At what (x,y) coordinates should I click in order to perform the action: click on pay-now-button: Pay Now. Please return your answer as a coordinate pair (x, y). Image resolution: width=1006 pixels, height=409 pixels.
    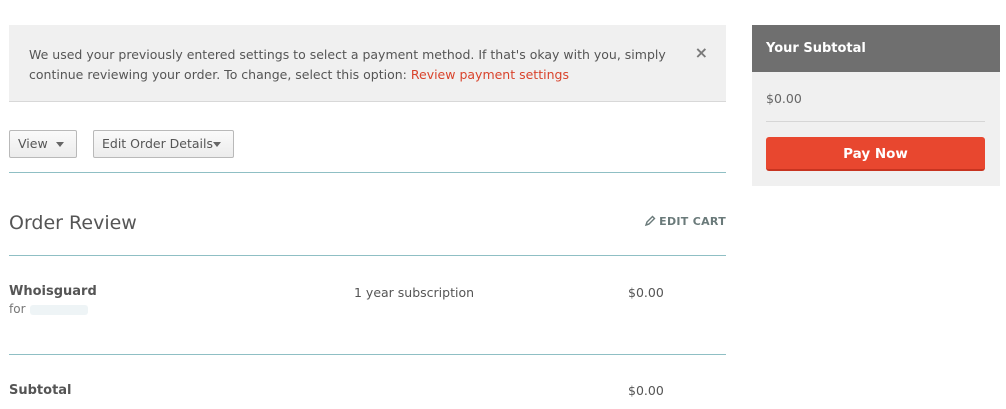
    Looking at the image, I should click on (875, 154).